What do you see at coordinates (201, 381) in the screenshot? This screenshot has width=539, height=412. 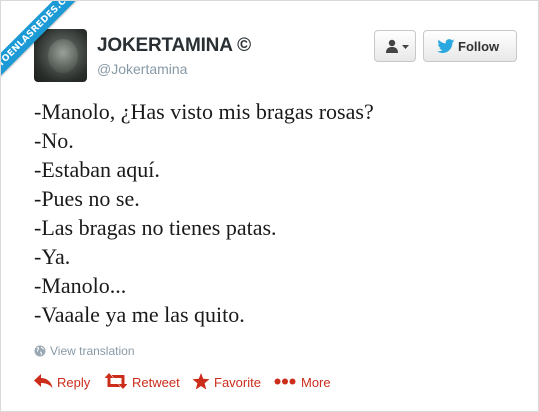 I see `star-icon` at bounding box center [201, 381].